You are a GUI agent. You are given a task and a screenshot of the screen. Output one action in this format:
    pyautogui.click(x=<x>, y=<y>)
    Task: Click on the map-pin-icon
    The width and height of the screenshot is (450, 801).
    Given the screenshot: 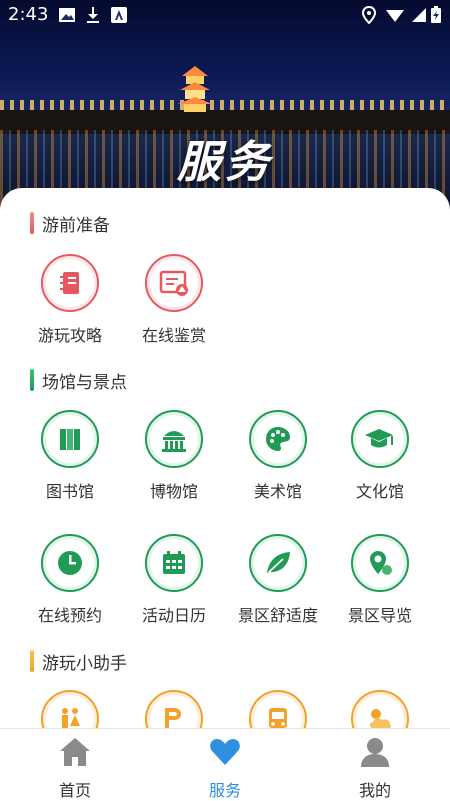 What is the action you would take?
    pyautogui.click(x=381, y=563)
    